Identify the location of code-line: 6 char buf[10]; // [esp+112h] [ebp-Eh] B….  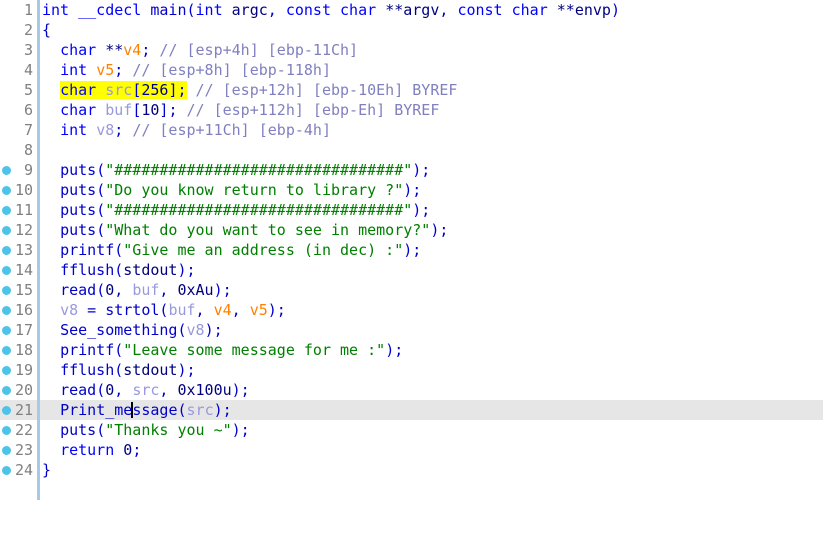
(411, 110).